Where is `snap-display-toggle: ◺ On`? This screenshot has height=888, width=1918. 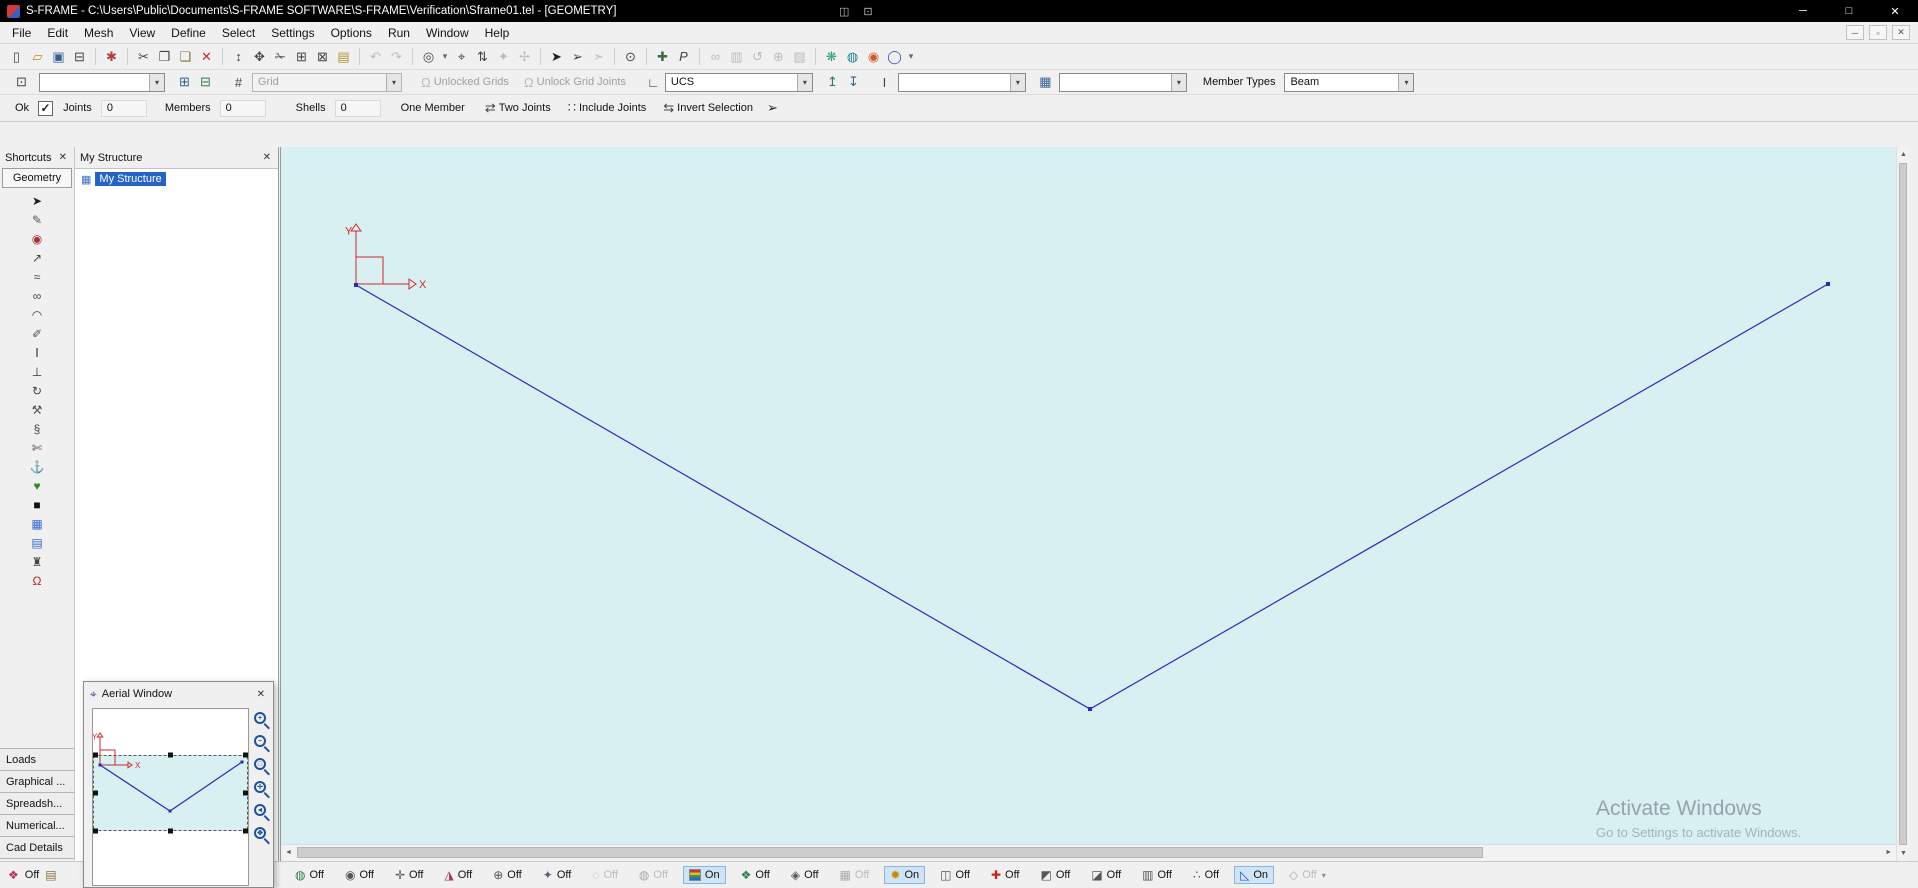
snap-display-toggle: ◺ On is located at coordinates (1254, 875).